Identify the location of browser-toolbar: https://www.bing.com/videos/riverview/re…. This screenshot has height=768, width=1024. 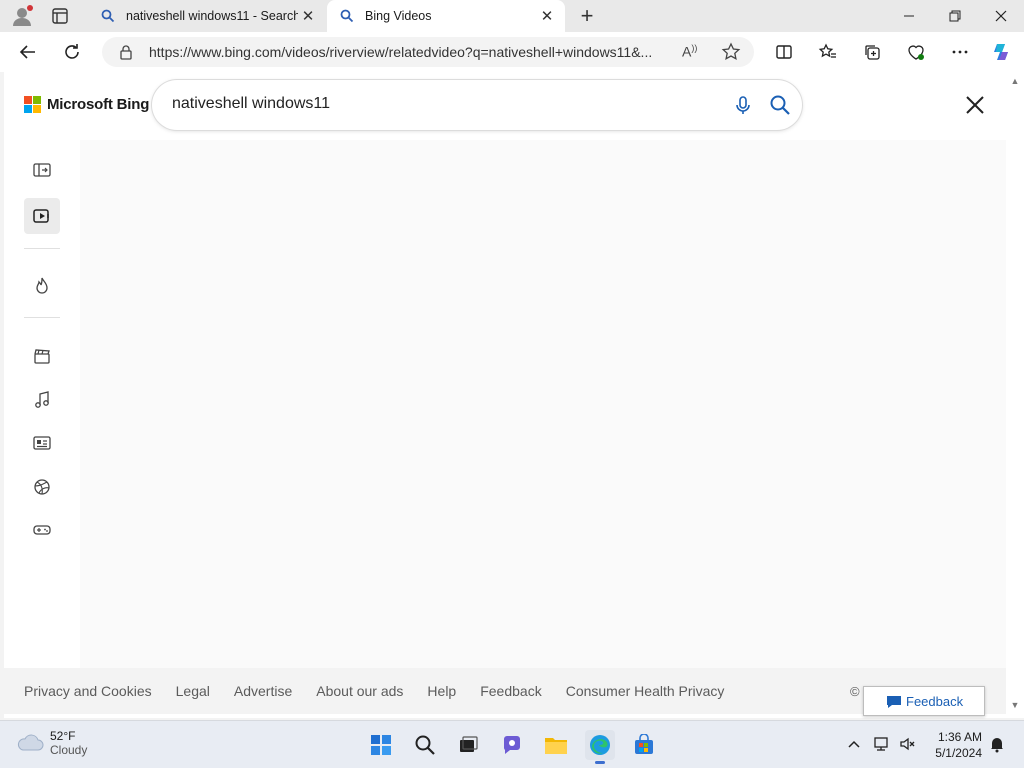
(512, 52).